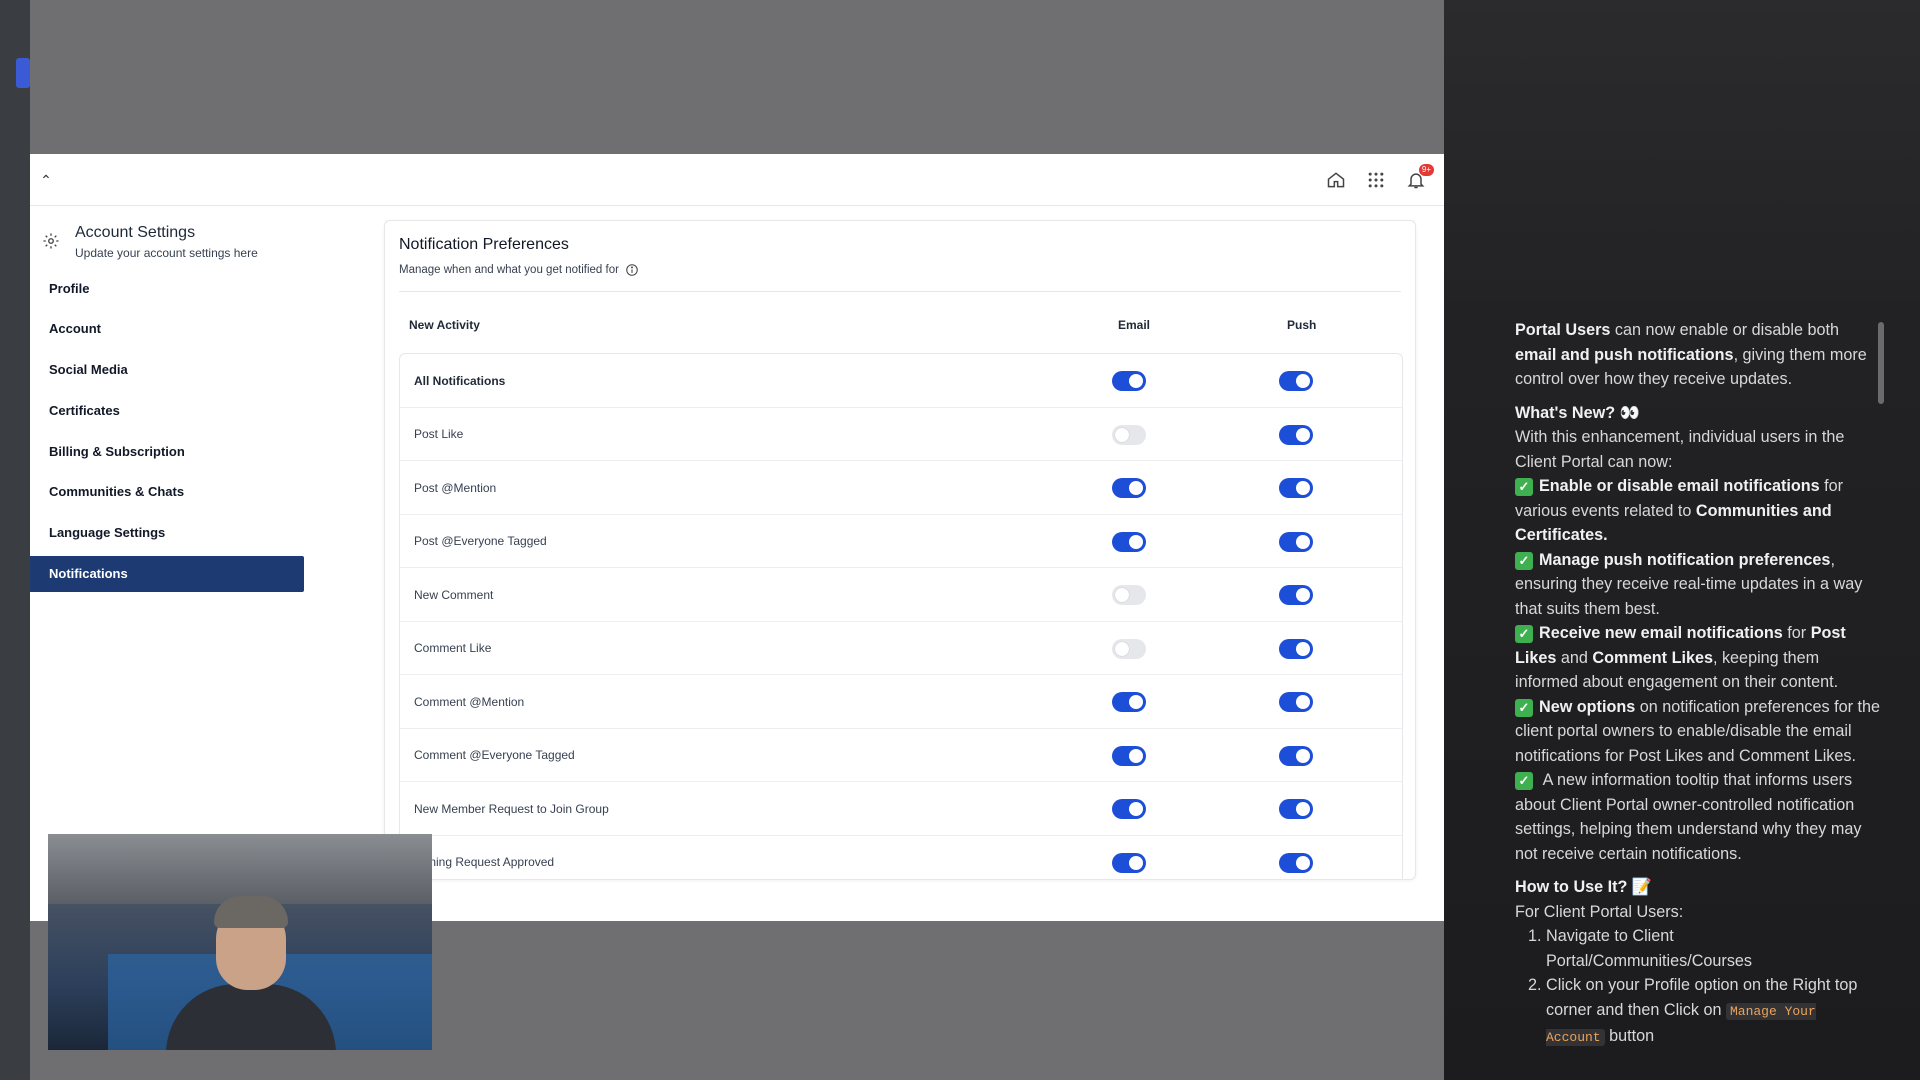  I want to click on preference-row: Post @Everyone Tagged, so click(901, 541).